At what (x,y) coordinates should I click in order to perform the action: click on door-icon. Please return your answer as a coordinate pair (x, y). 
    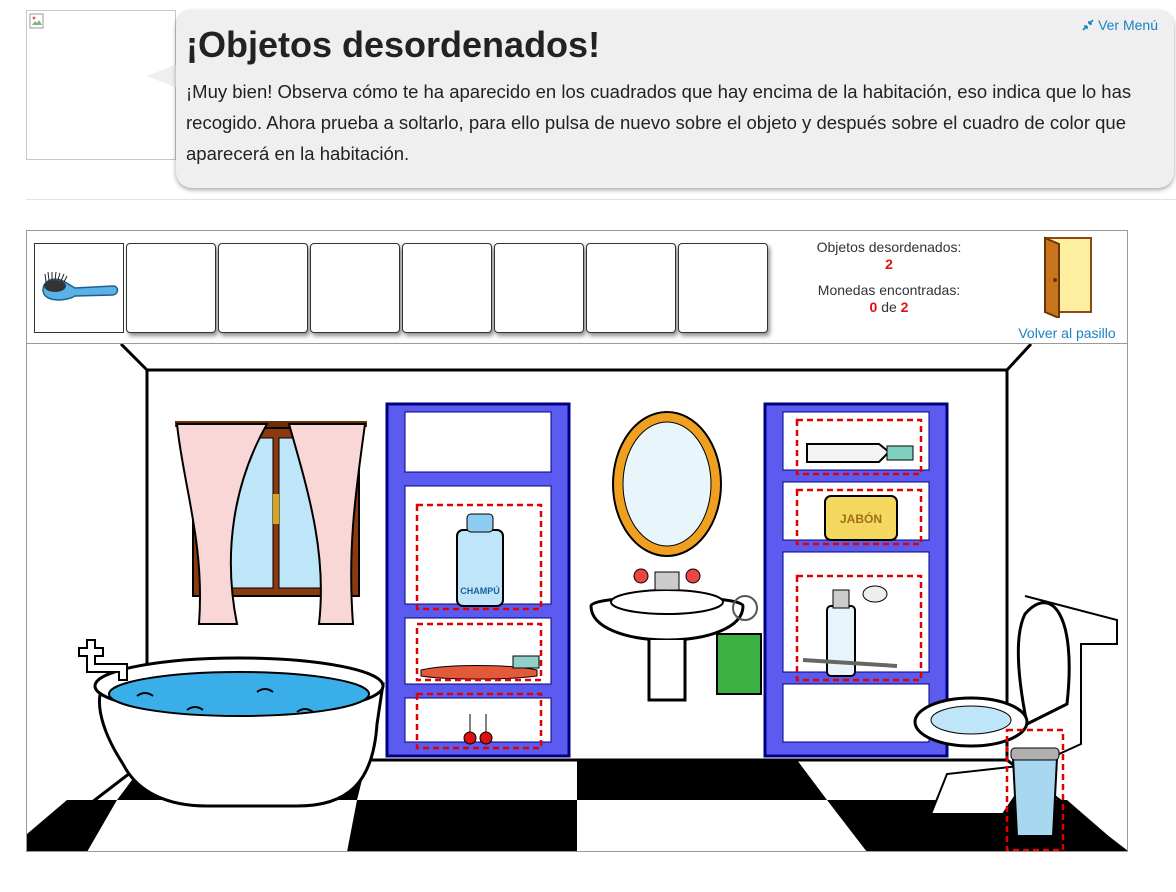
    Looking at the image, I should click on (1068, 278).